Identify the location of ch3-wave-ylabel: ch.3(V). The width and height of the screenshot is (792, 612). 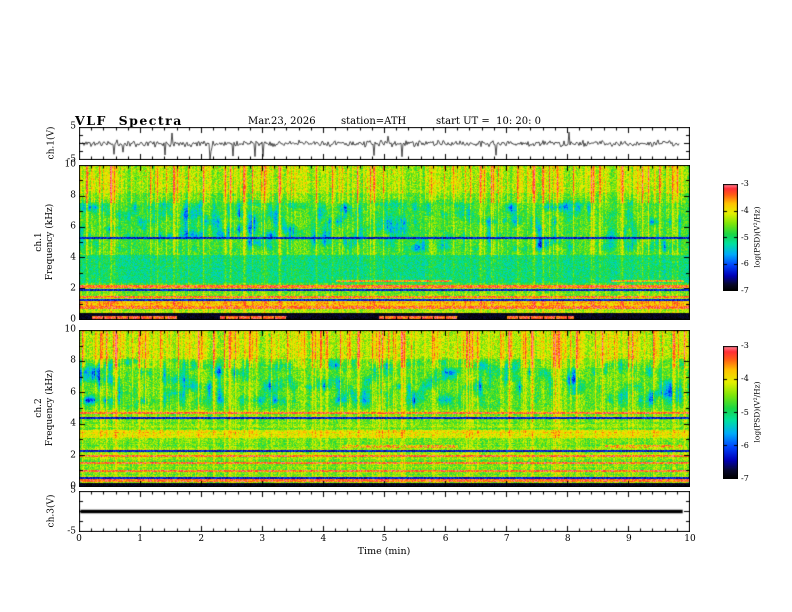
(51, 511).